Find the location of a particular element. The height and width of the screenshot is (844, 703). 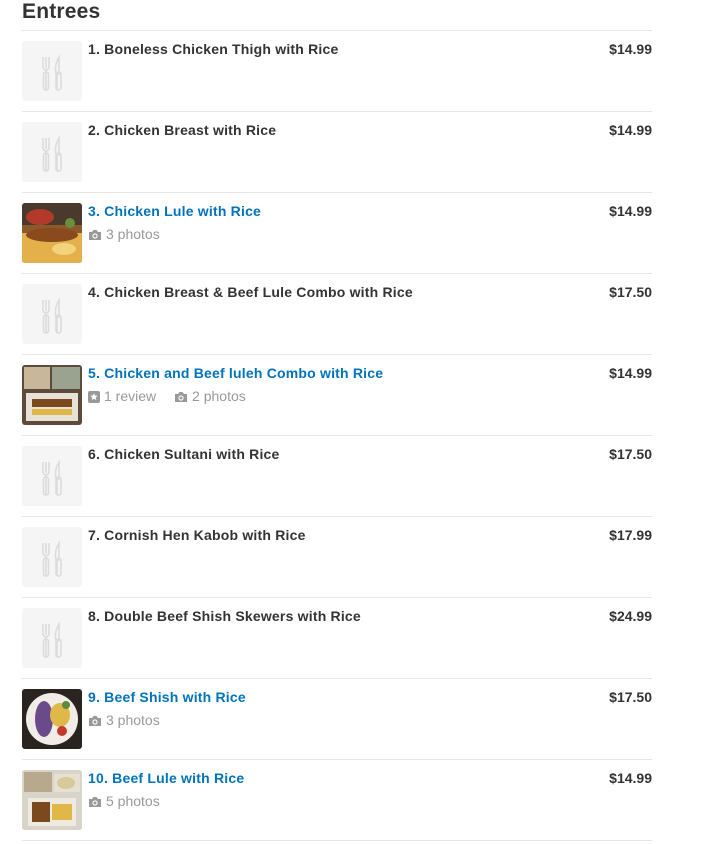

reviews-link: 1 review is located at coordinates (122, 396).